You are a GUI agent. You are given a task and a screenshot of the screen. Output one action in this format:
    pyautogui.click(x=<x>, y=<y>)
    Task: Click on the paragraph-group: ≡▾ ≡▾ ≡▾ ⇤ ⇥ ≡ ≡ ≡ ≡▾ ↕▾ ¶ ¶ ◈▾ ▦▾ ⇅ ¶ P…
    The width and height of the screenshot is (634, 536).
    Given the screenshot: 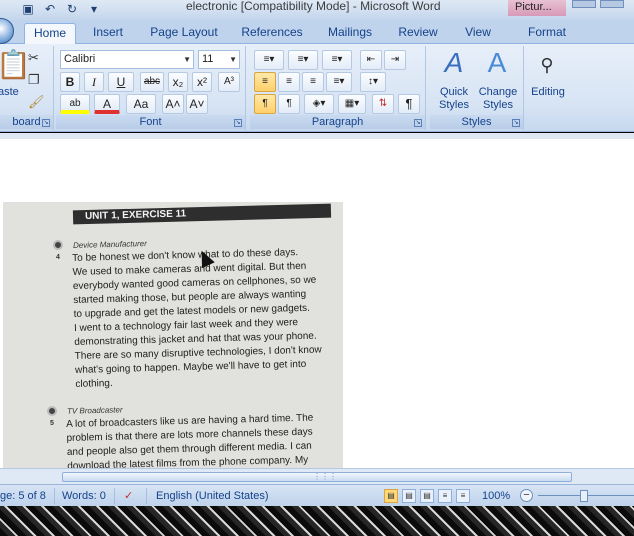 What is the action you would take?
    pyautogui.click(x=338, y=88)
    